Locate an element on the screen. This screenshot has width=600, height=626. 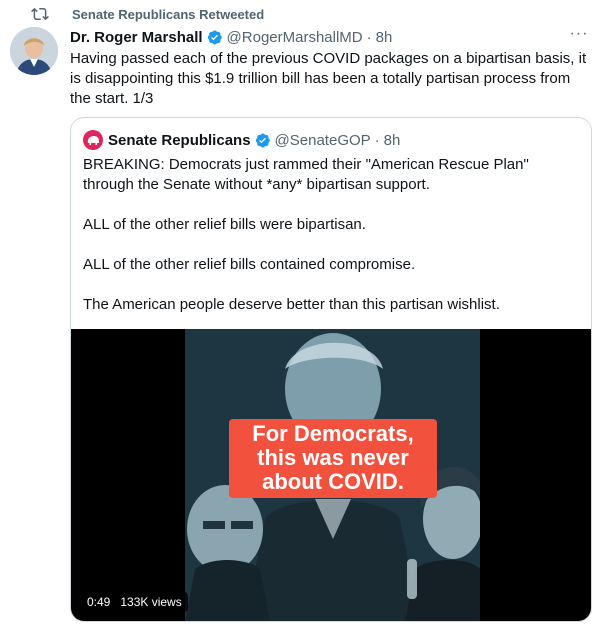
quoted-tweet-time: 8h is located at coordinates (392, 140).